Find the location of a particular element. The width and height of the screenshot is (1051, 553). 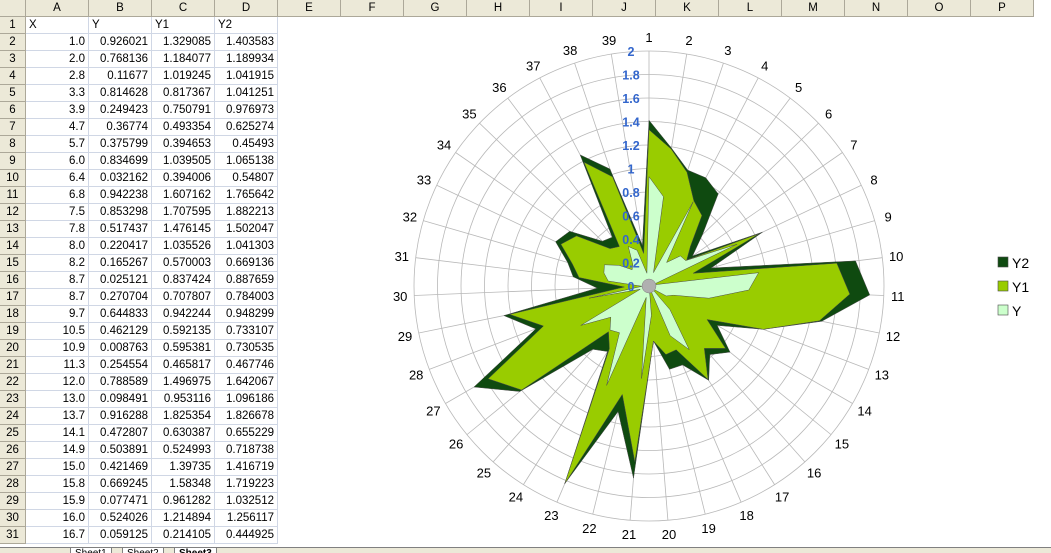

row-header-15: 15 is located at coordinates (13, 263).